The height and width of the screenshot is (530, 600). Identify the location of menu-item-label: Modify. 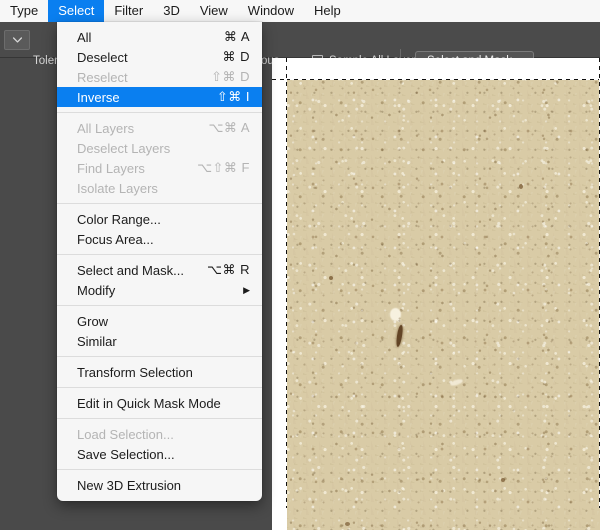
(96, 290).